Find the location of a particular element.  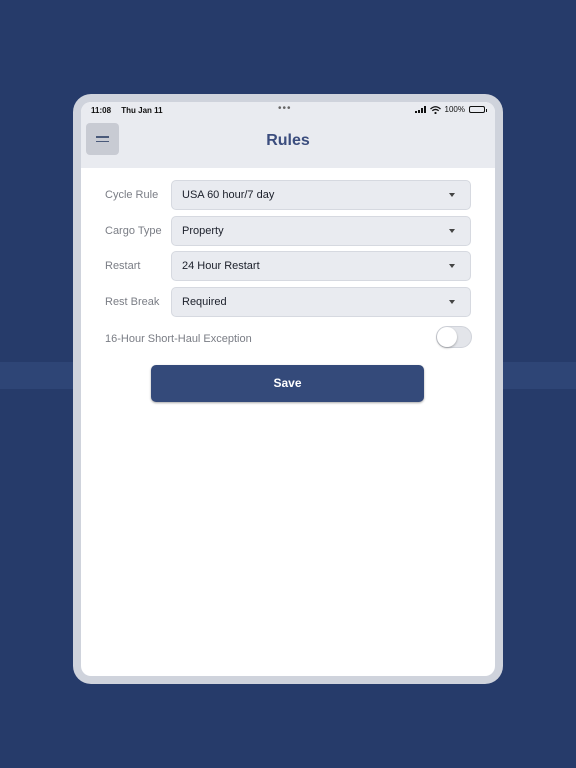

cycle-rule-row: Cycle Rule USA 60 hour/7 day is located at coordinates (288, 198).